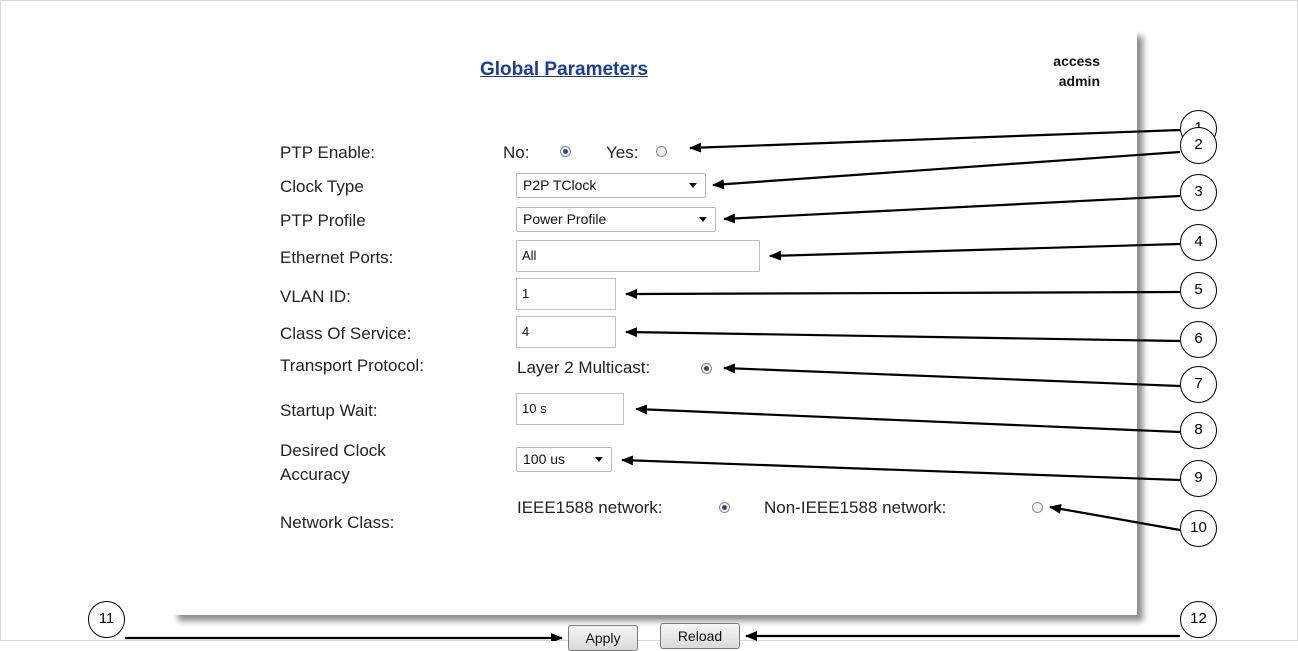 The height and width of the screenshot is (651, 1298). What do you see at coordinates (1198, 384) in the screenshot?
I see `callout-7: 7` at bounding box center [1198, 384].